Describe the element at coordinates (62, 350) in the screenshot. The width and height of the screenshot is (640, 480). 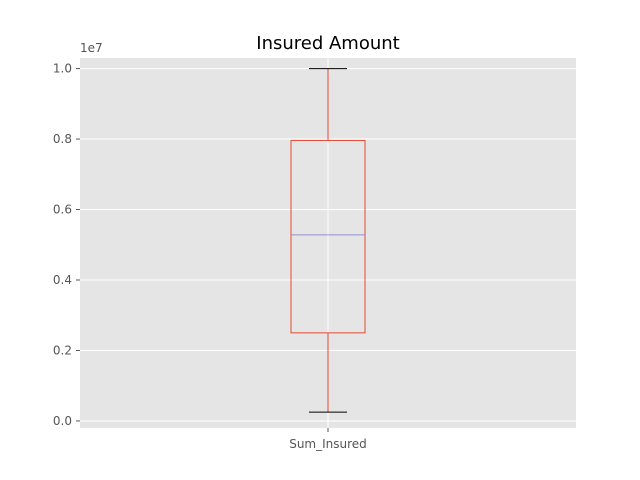
I see `y-tick-label: 0.2` at that location.